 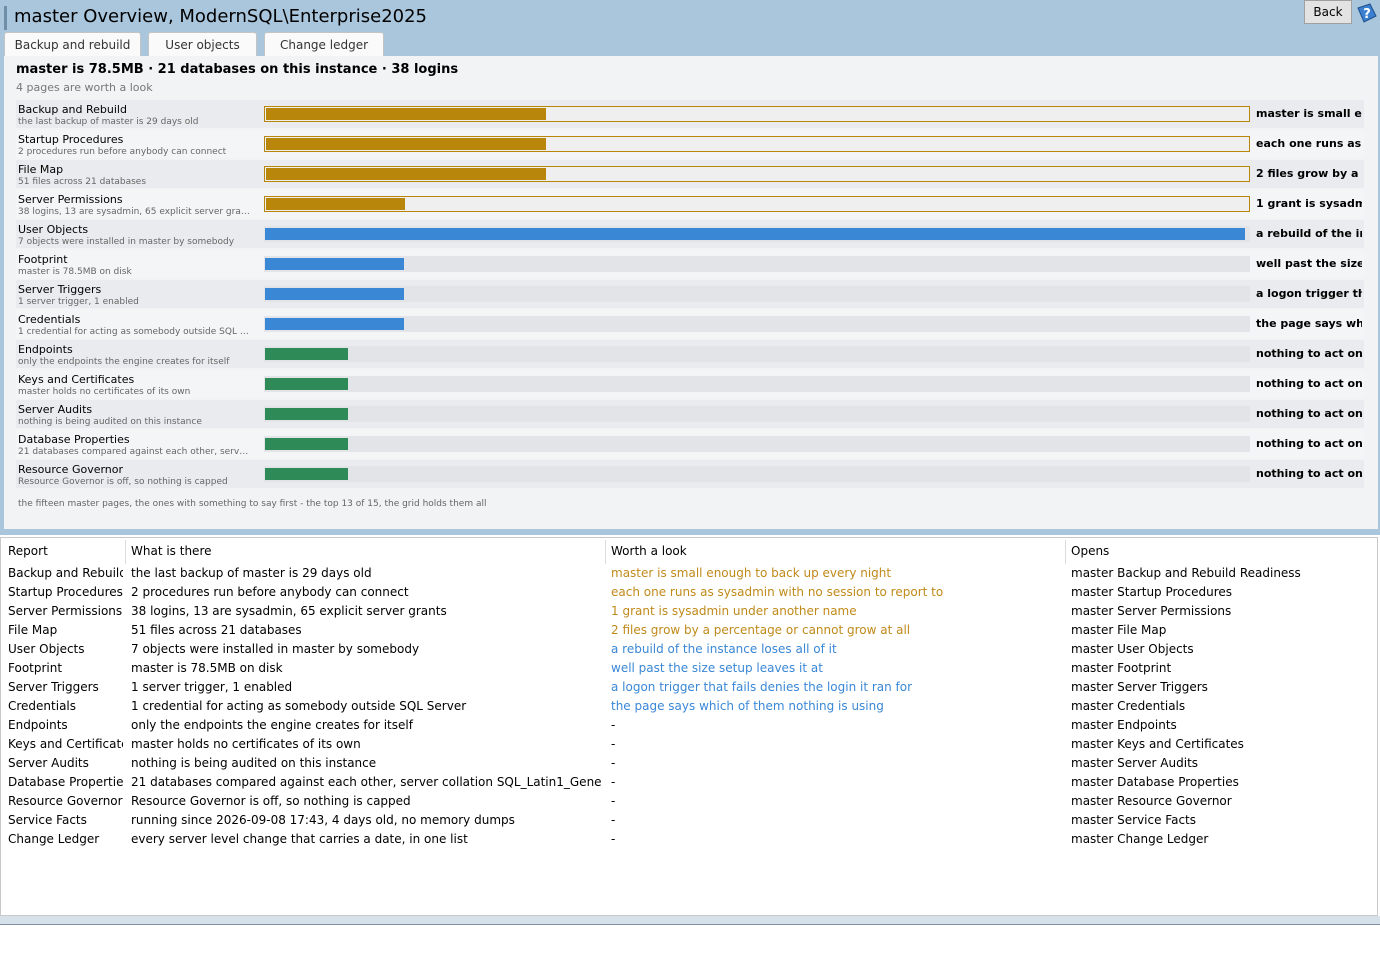 I want to click on grid-cell-opens: master Endpoints, so click(x=1124, y=725).